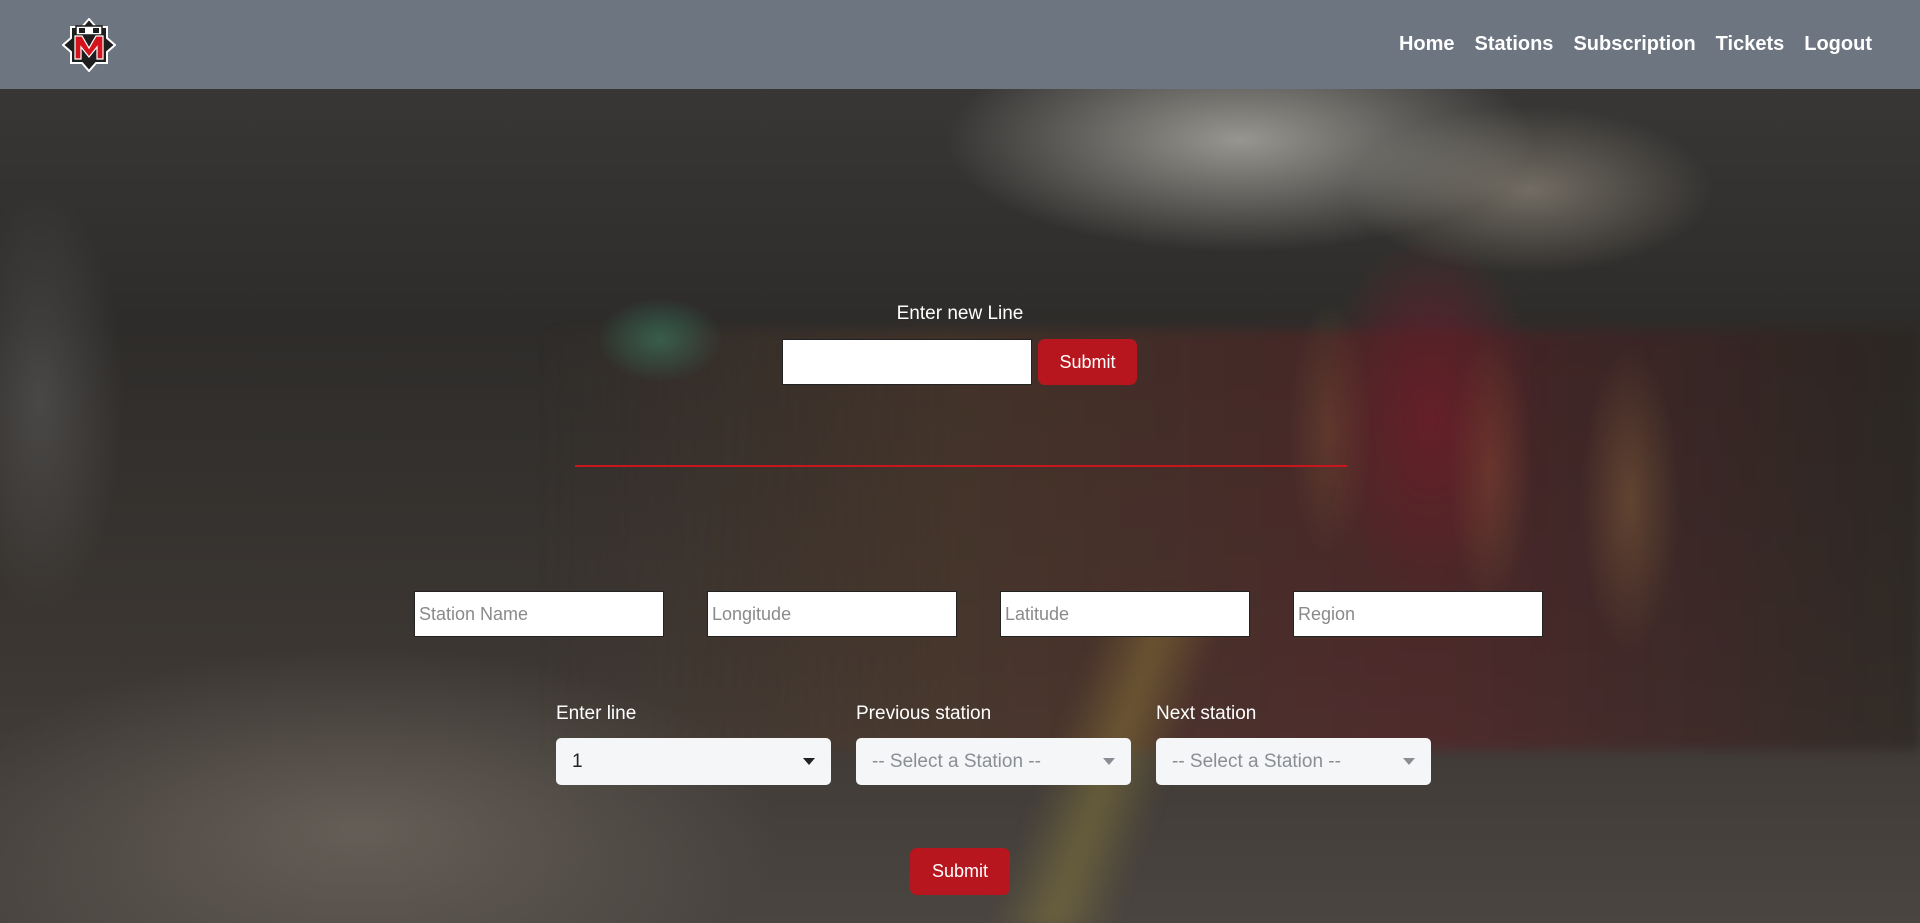 This screenshot has height=923, width=1920. I want to click on line-select-value: 1, so click(577, 761).